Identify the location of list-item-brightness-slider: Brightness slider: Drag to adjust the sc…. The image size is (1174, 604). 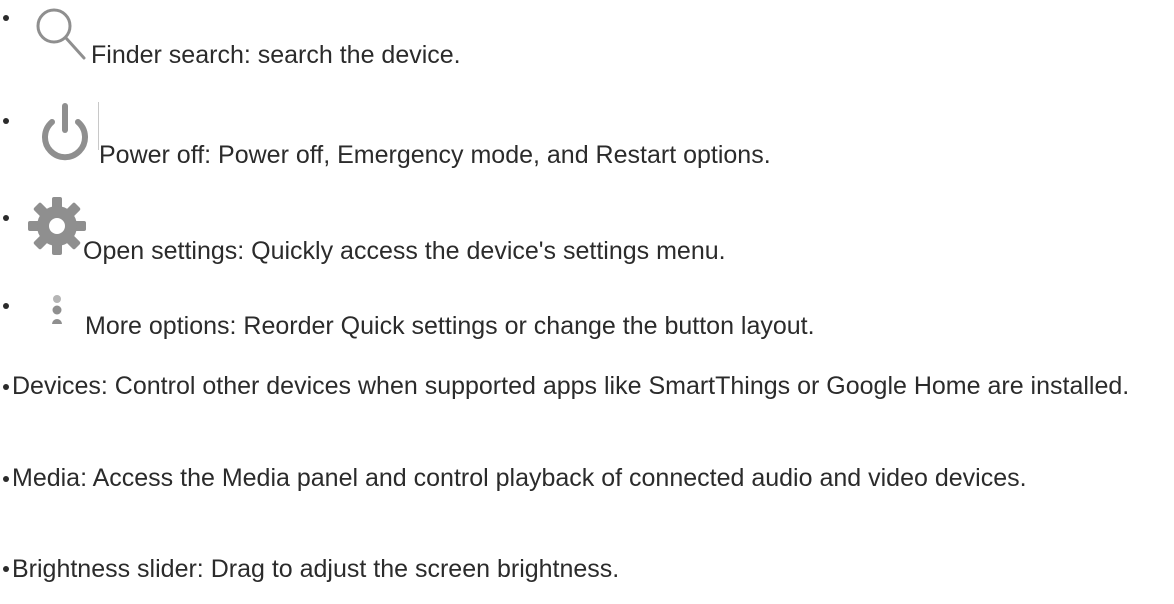
(587, 570).